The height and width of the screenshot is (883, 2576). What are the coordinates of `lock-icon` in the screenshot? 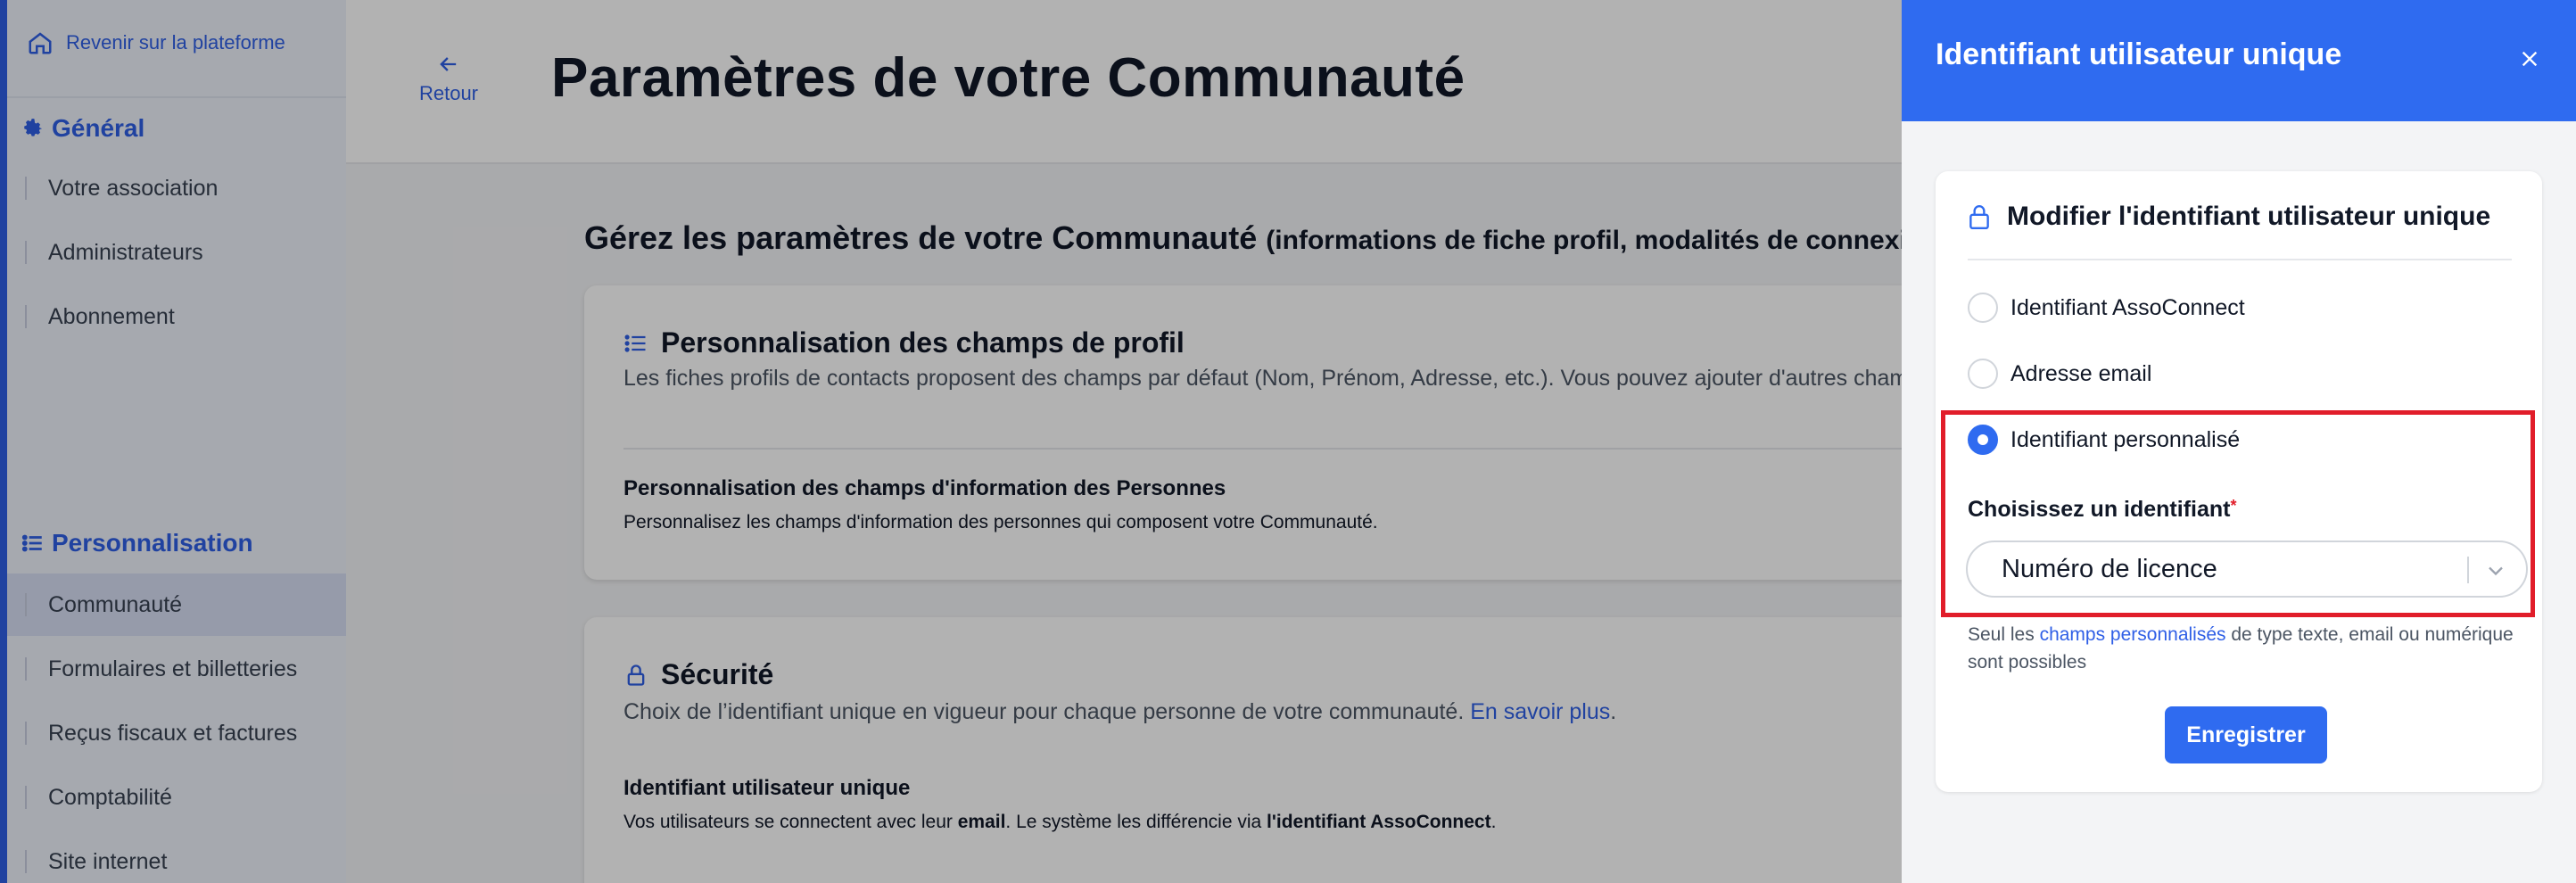 It's located at (1979, 217).